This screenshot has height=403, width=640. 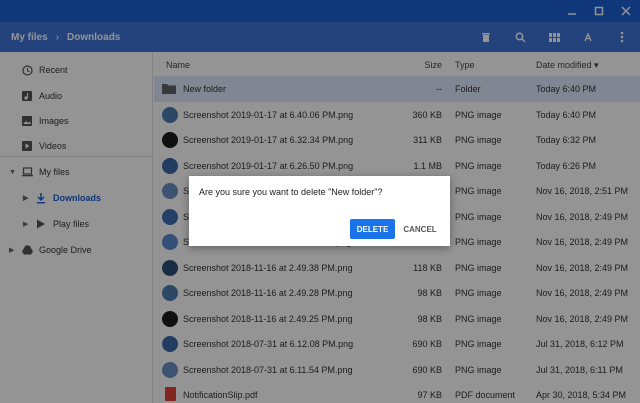 I want to click on cancel-button: CANCEL, so click(x=420, y=229).